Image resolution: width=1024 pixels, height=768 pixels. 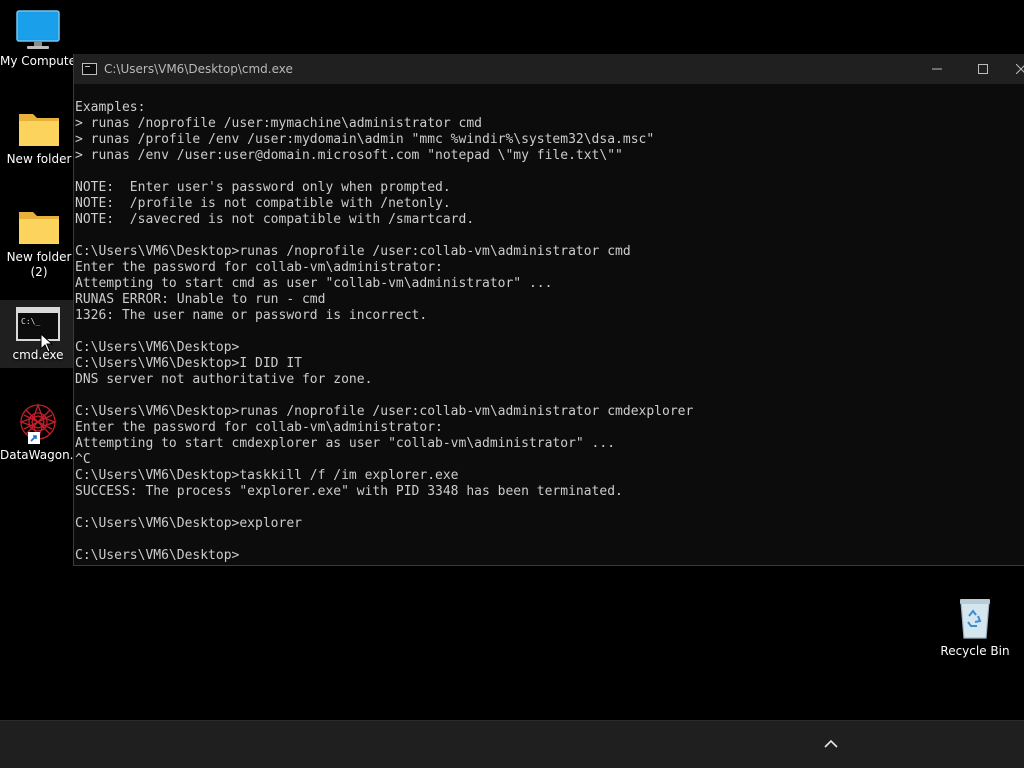 I want to click on desktop-icon-recycle-bin: Recycle Bin, so click(x=975, y=627).